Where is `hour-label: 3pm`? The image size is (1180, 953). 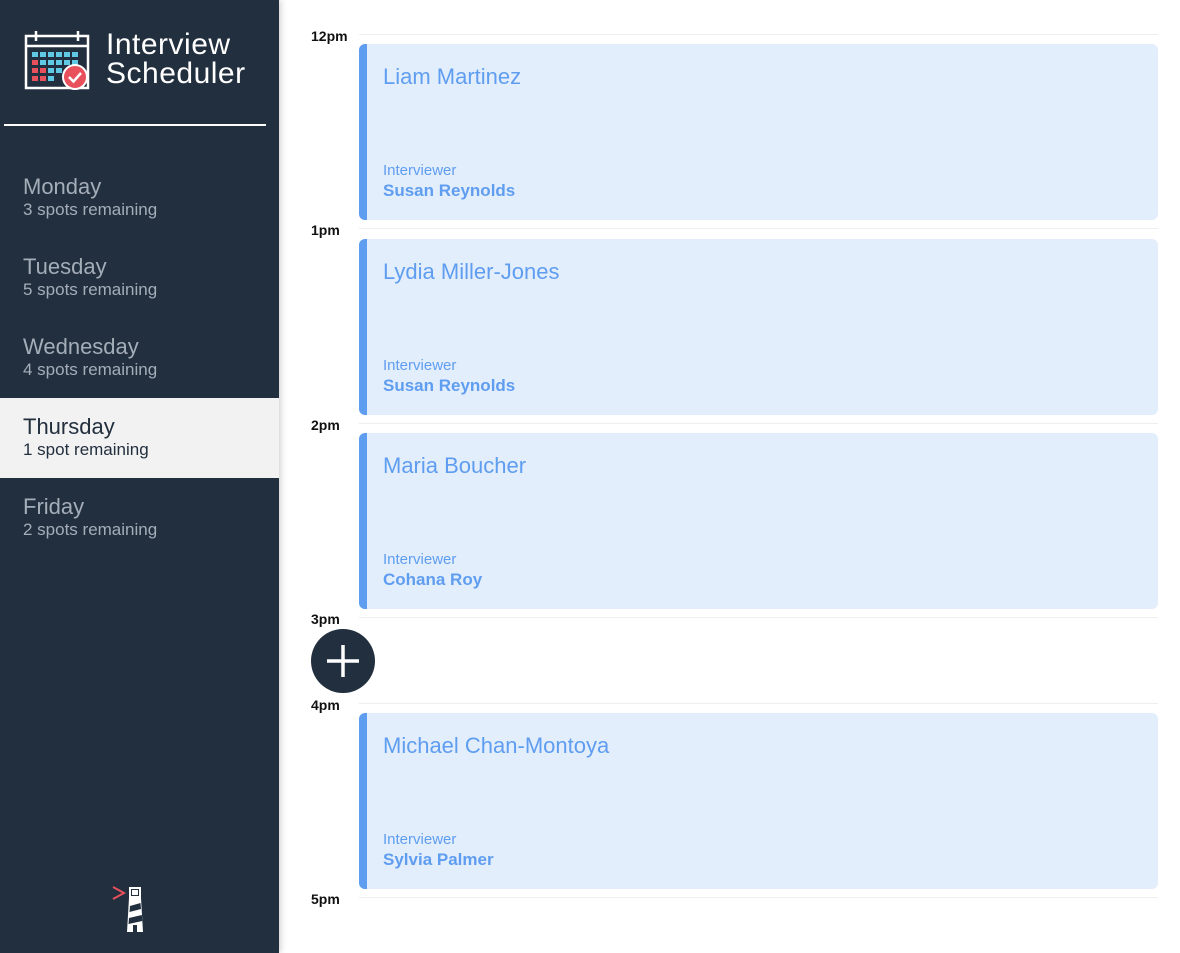
hour-label: 3pm is located at coordinates (325, 619).